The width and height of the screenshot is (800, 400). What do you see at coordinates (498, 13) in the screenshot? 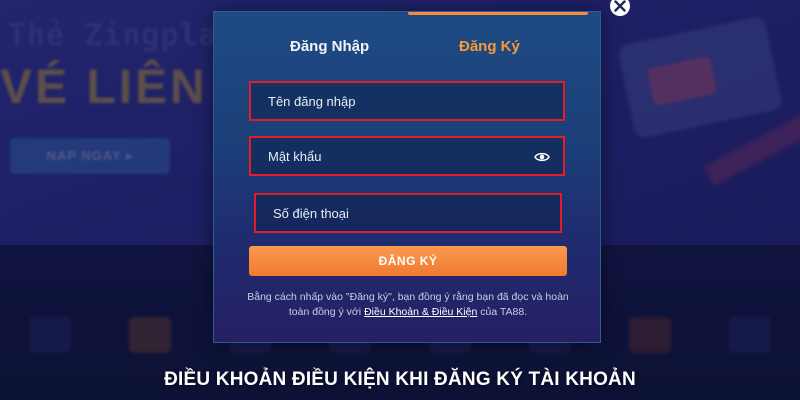
I see `active-tab-indicator` at bounding box center [498, 13].